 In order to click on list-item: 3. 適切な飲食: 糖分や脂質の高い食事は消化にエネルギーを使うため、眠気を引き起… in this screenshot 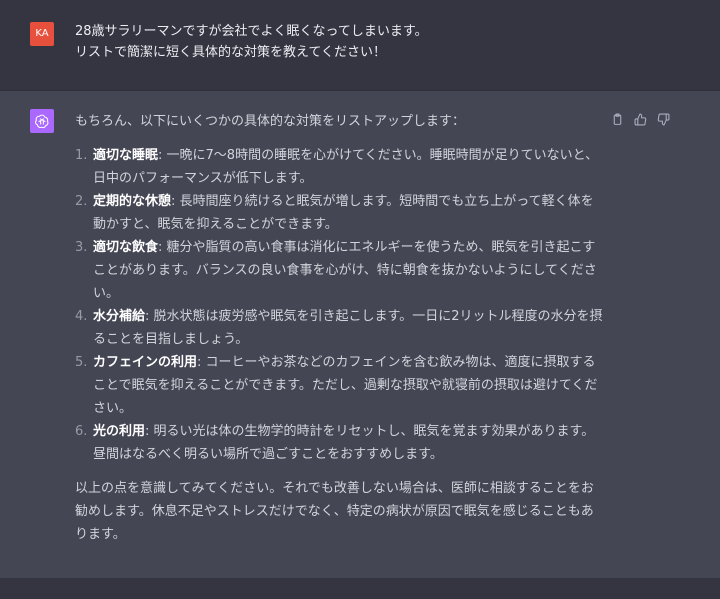, I will do `click(340, 270)`.